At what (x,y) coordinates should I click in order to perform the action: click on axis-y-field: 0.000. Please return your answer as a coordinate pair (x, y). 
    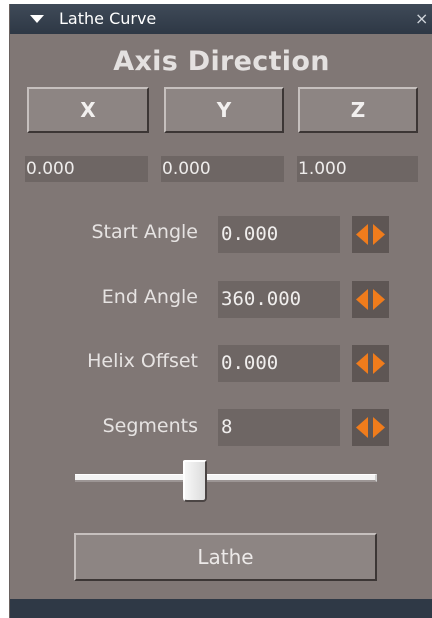
    Looking at the image, I should click on (222, 169).